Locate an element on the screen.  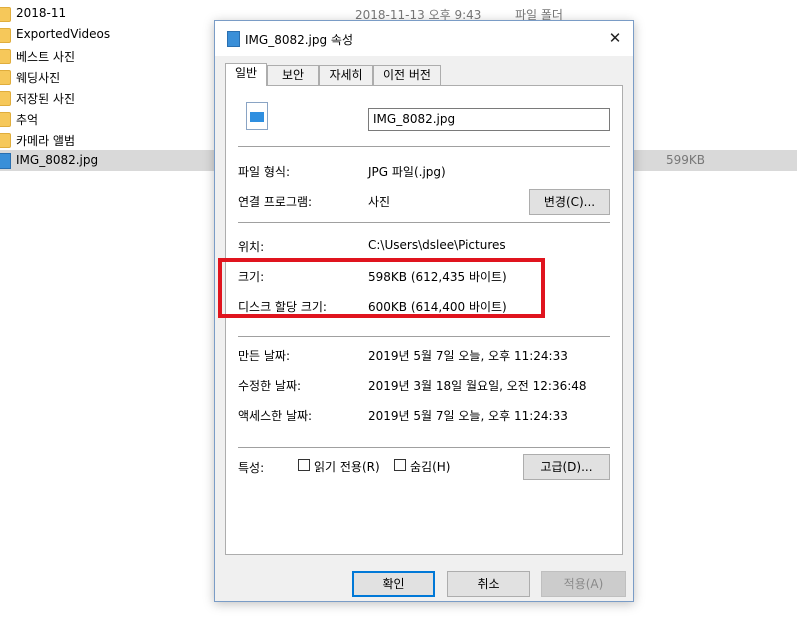
location-label: 위치: is located at coordinates (251, 247).